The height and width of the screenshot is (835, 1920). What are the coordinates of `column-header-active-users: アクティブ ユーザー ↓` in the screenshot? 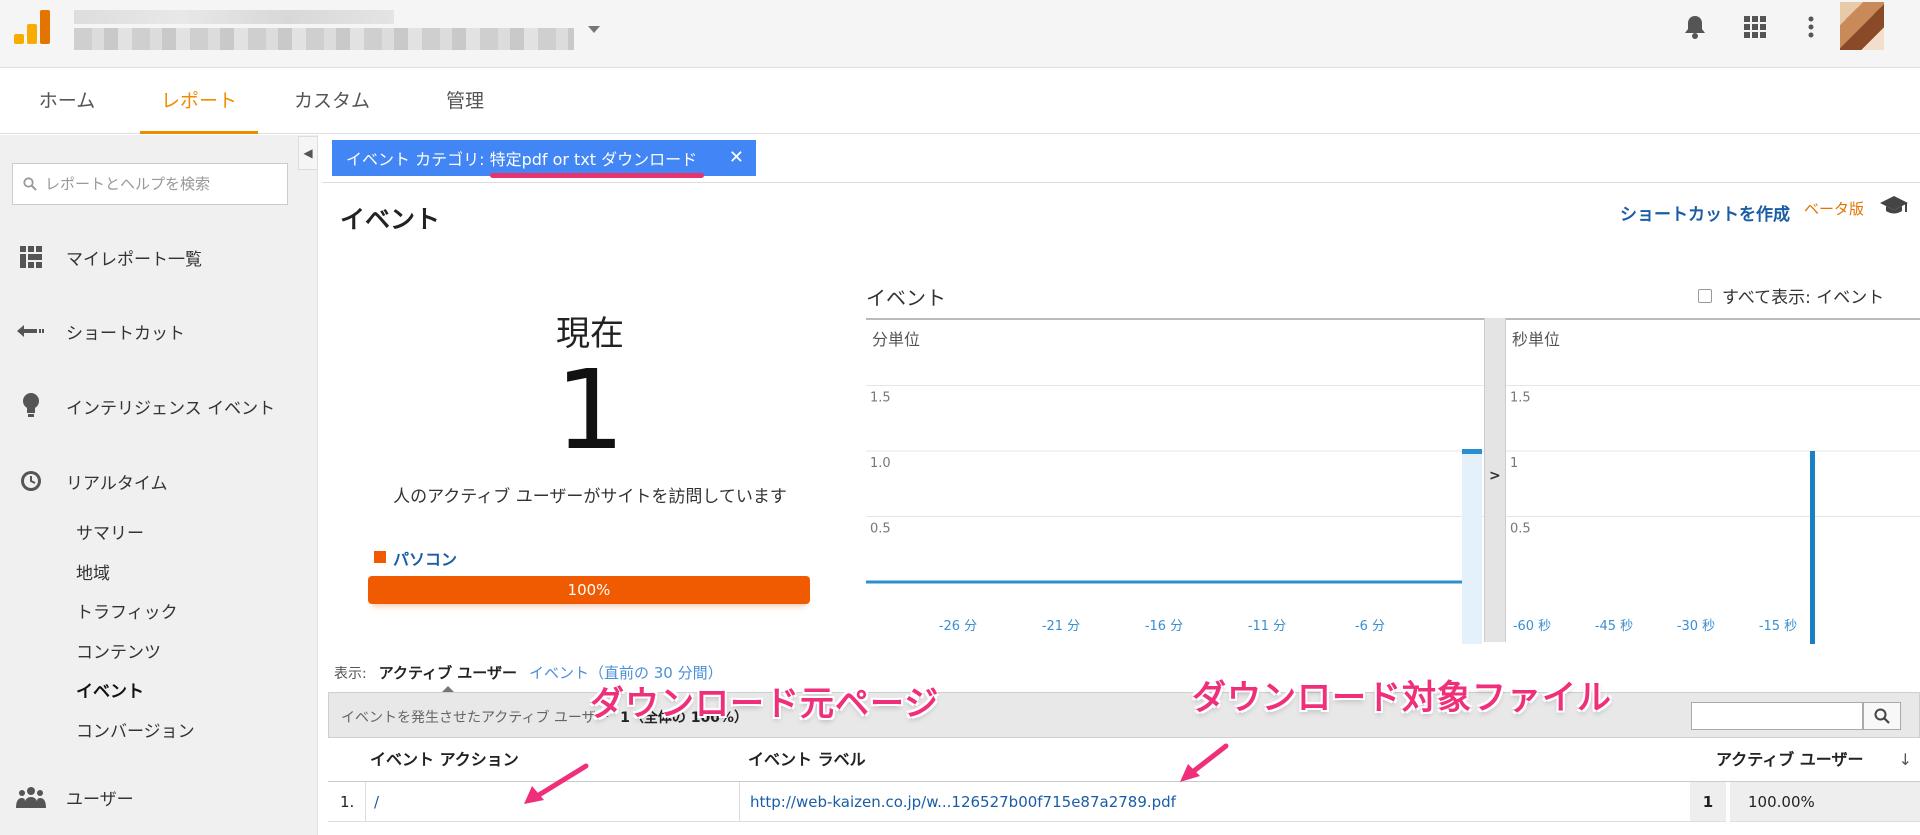 It's located at (1805, 760).